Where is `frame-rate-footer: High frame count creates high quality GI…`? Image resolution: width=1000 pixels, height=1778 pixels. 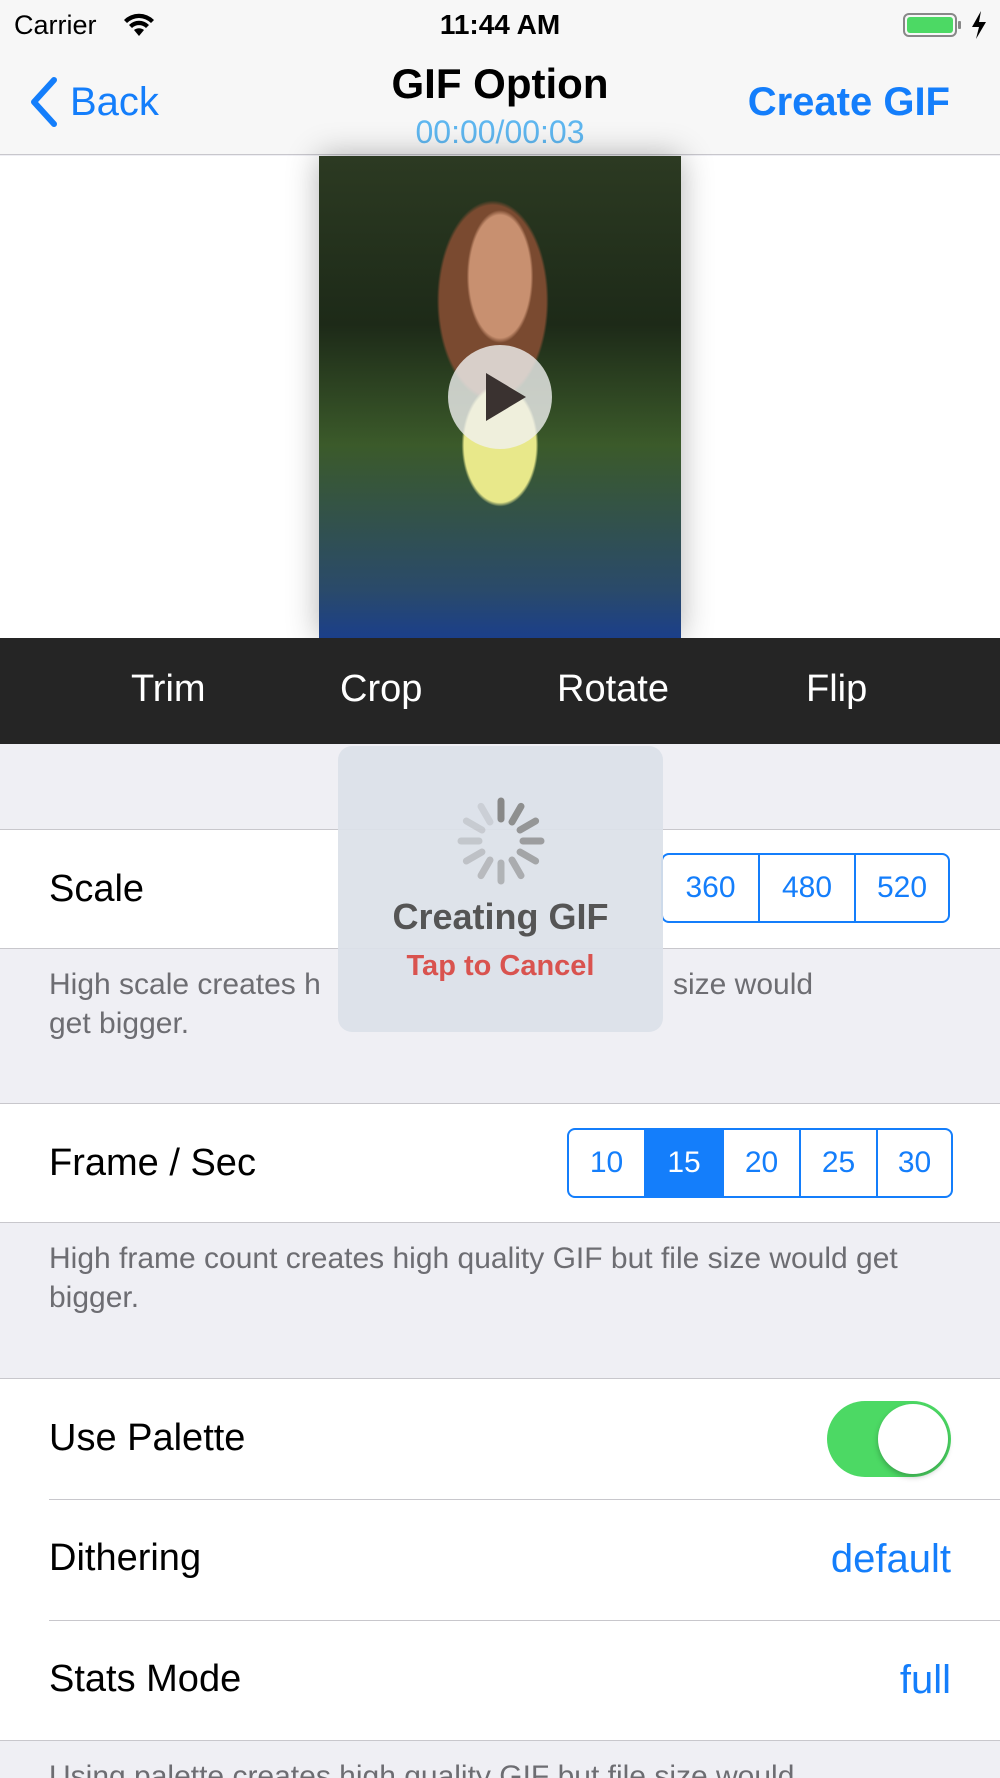 frame-rate-footer: High frame count creates high quality GI… is located at coordinates (473, 1278).